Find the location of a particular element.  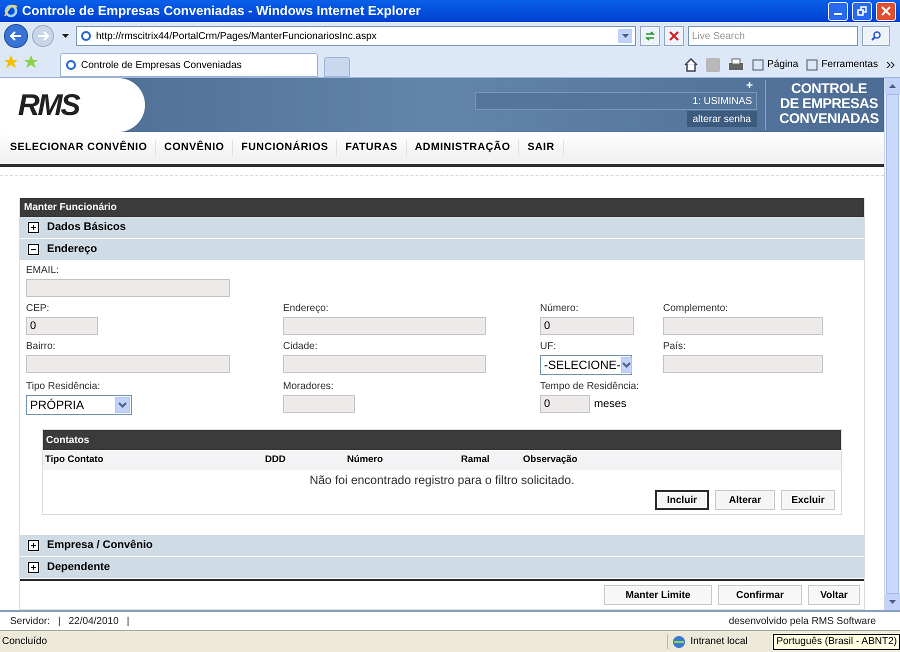

nav-item: FUNCIONÁRIOS is located at coordinates (285, 148).